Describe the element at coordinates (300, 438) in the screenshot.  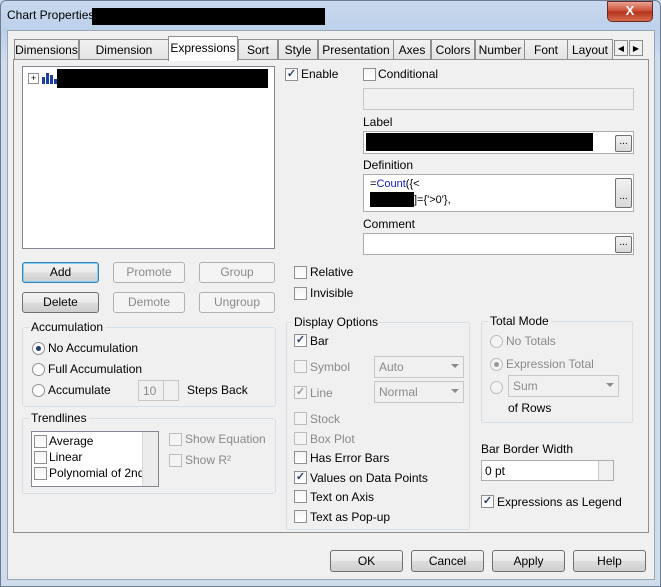
I see `box-plot-checkbox` at that location.